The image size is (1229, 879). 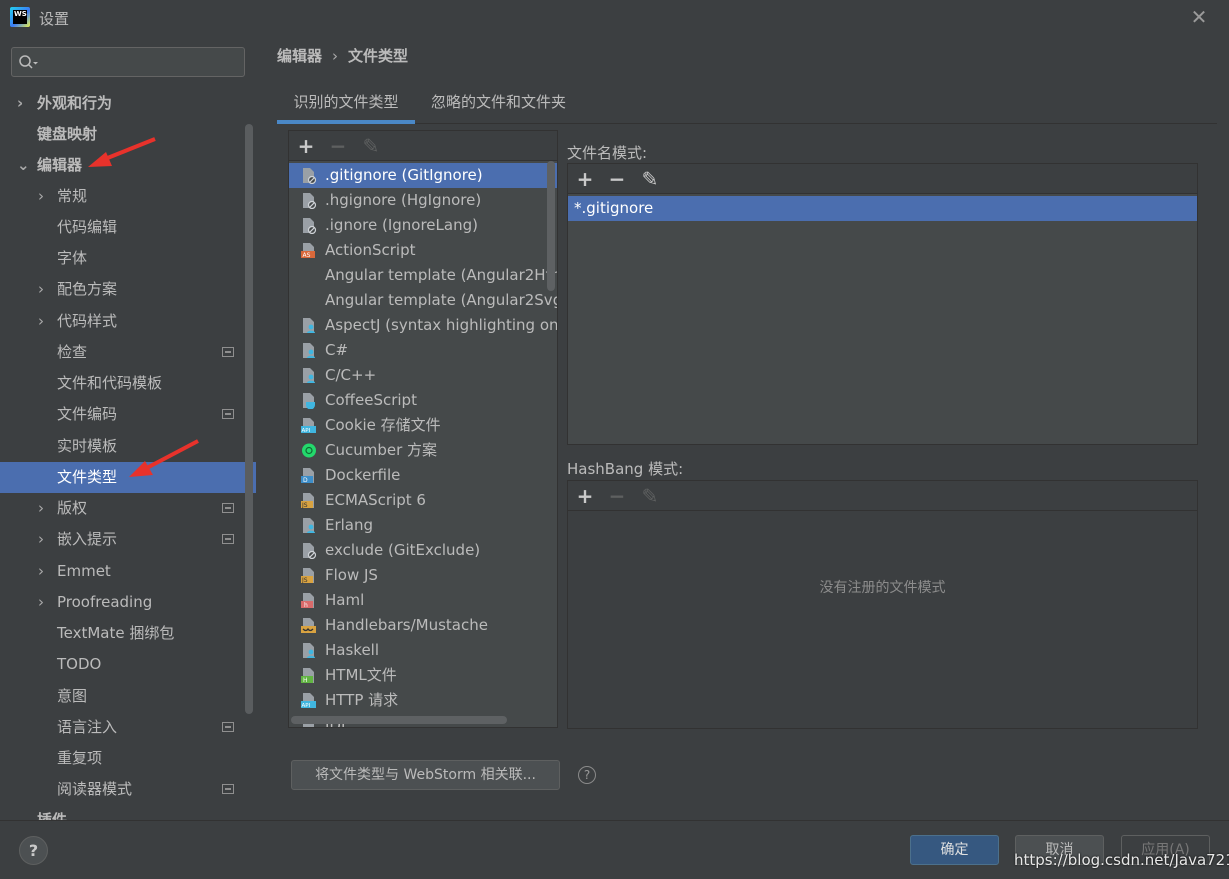 I want to click on list-item: API HTTP 请求, so click(x=423, y=700).